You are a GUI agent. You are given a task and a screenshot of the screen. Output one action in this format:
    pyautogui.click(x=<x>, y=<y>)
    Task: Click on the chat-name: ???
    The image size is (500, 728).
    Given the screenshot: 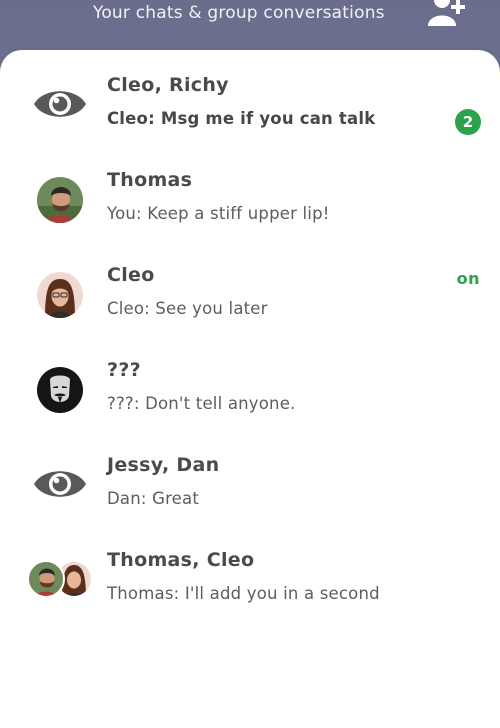 What is the action you would take?
    pyautogui.click(x=124, y=370)
    